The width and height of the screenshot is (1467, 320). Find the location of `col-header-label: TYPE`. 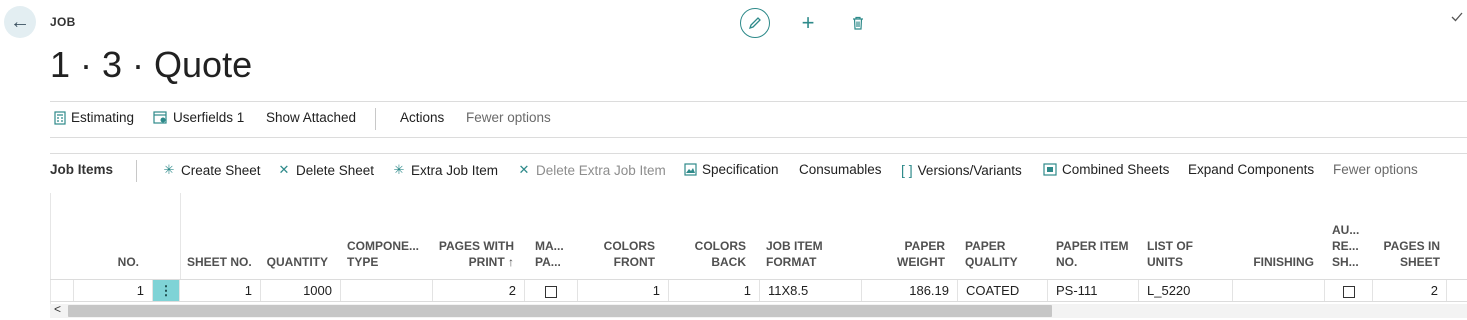

col-header-label: TYPE is located at coordinates (363, 262).